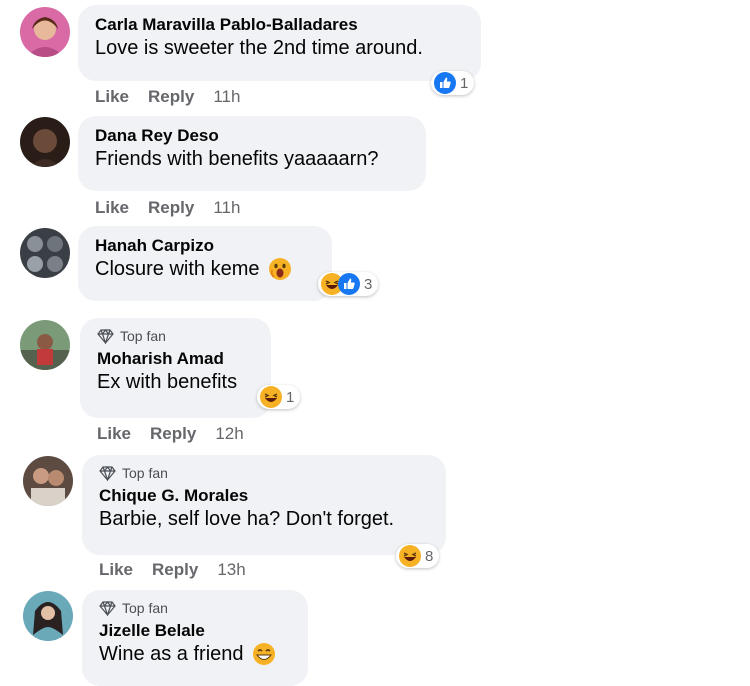 The image size is (750, 686). Describe the element at coordinates (195, 630) in the screenshot. I see `commenter-name: Jizelle Belale` at that location.